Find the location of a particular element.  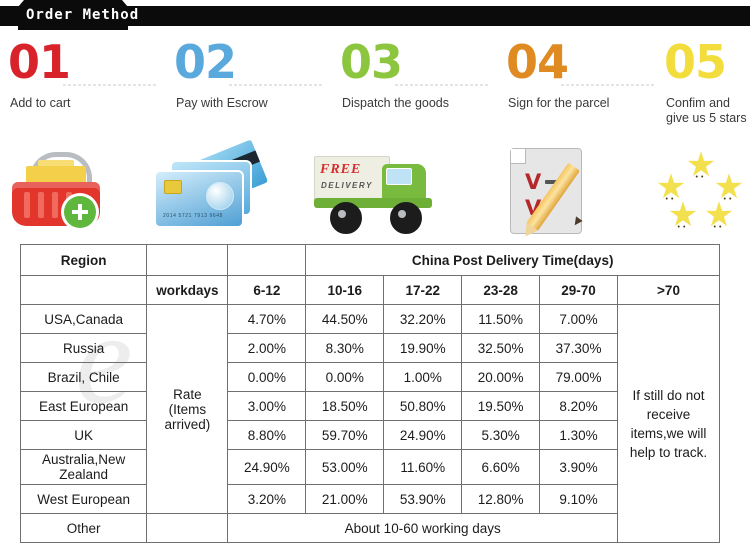

card-front: 2014 5721 7913 9648 is located at coordinates (199, 199).